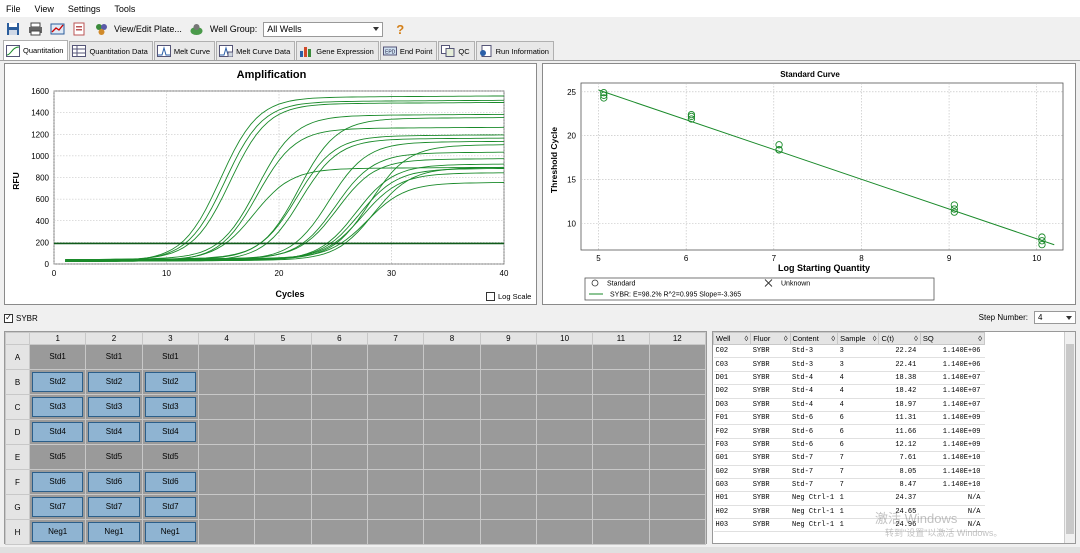 The image size is (1080, 553). What do you see at coordinates (508, 296) in the screenshot?
I see `log-scale-checkbox: Log Scale` at bounding box center [508, 296].